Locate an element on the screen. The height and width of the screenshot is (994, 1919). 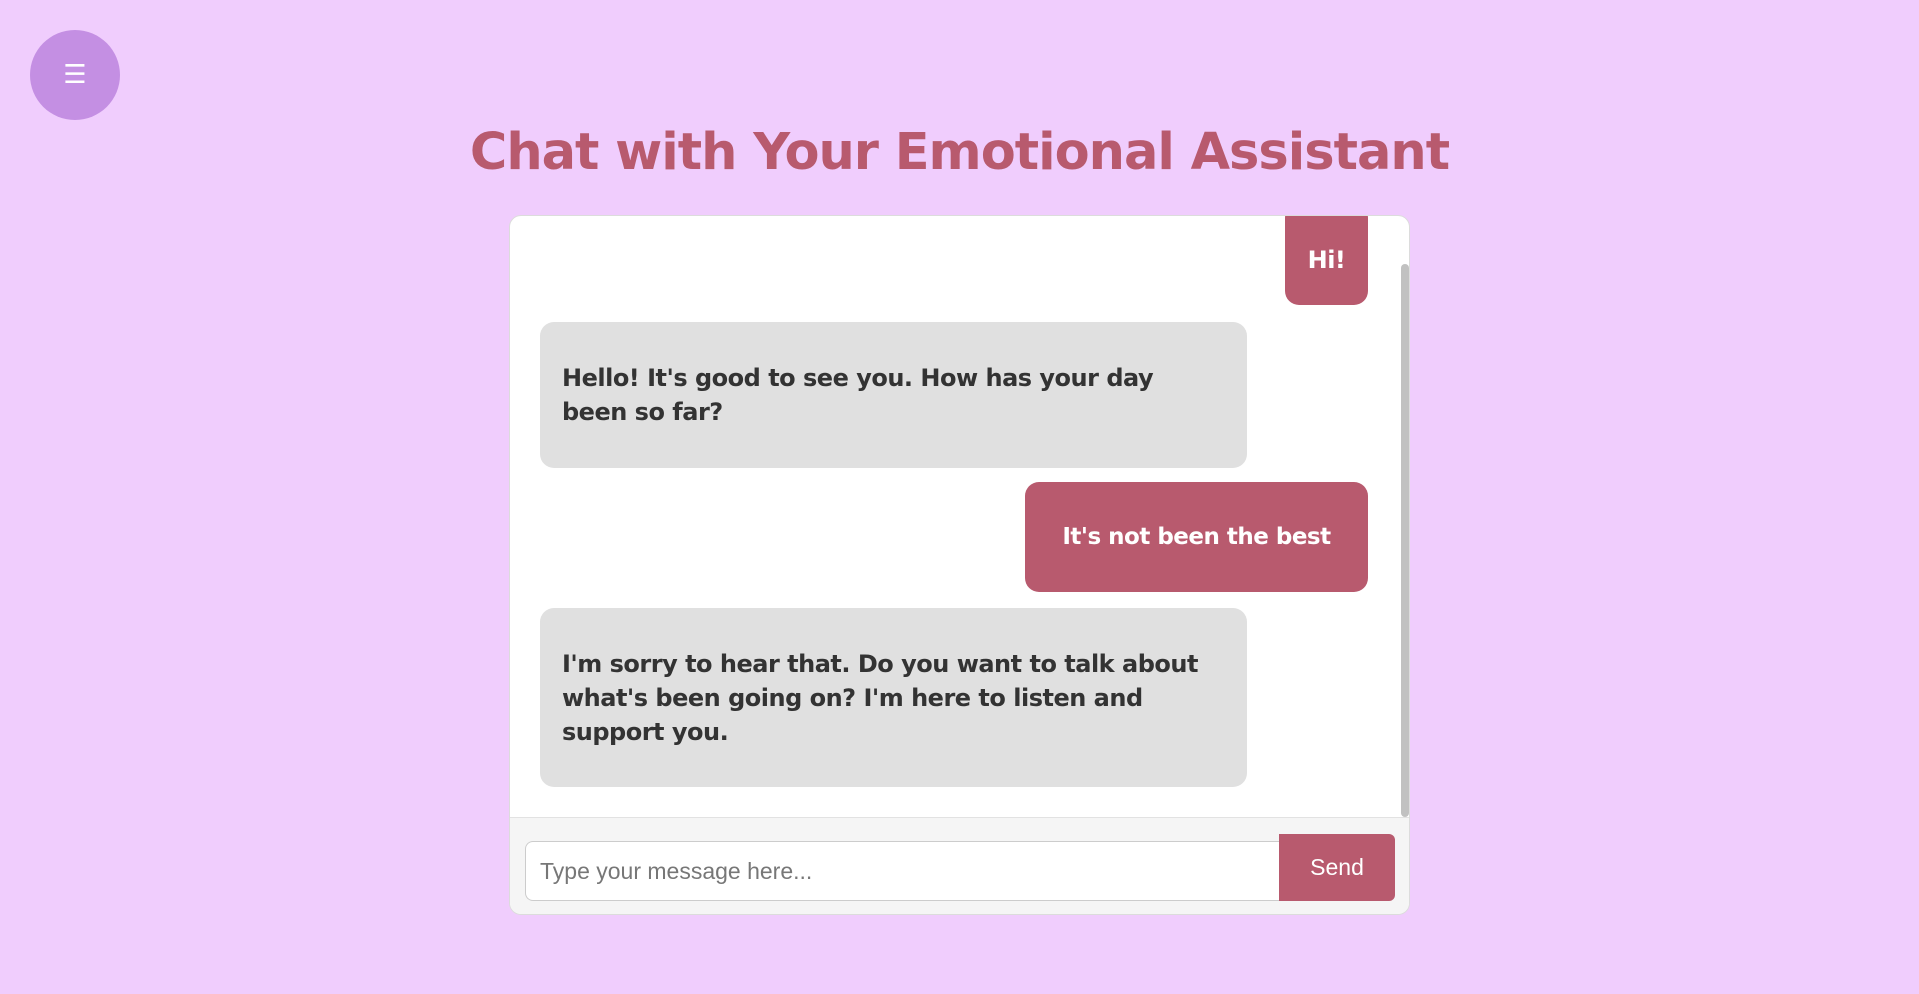
page-title: Chat with Your Emotional Assistant is located at coordinates (959, 152).